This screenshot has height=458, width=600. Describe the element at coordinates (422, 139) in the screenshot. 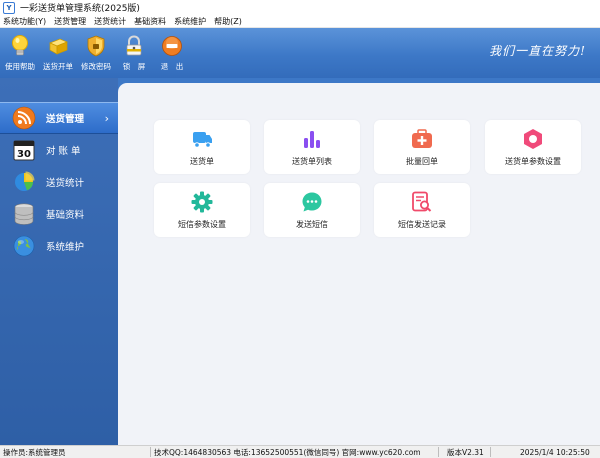

I see `medical-kit-icon` at that location.